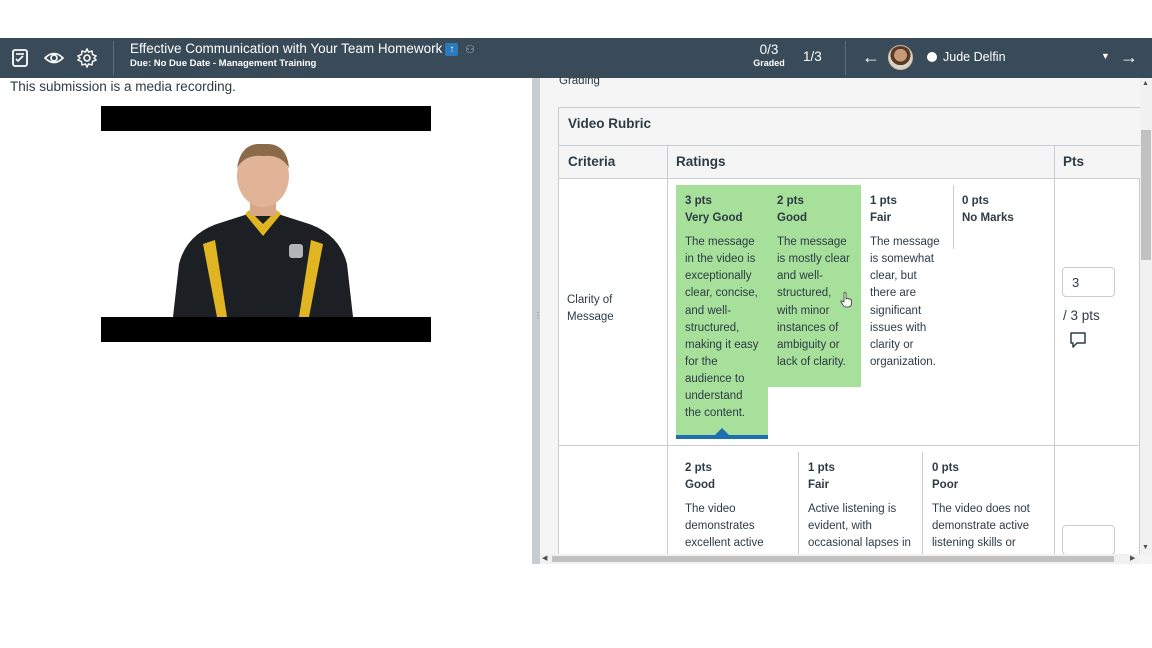 The width and height of the screenshot is (1152, 648). What do you see at coordinates (988, 218) in the screenshot?
I see `rating-name: No Marks` at bounding box center [988, 218].